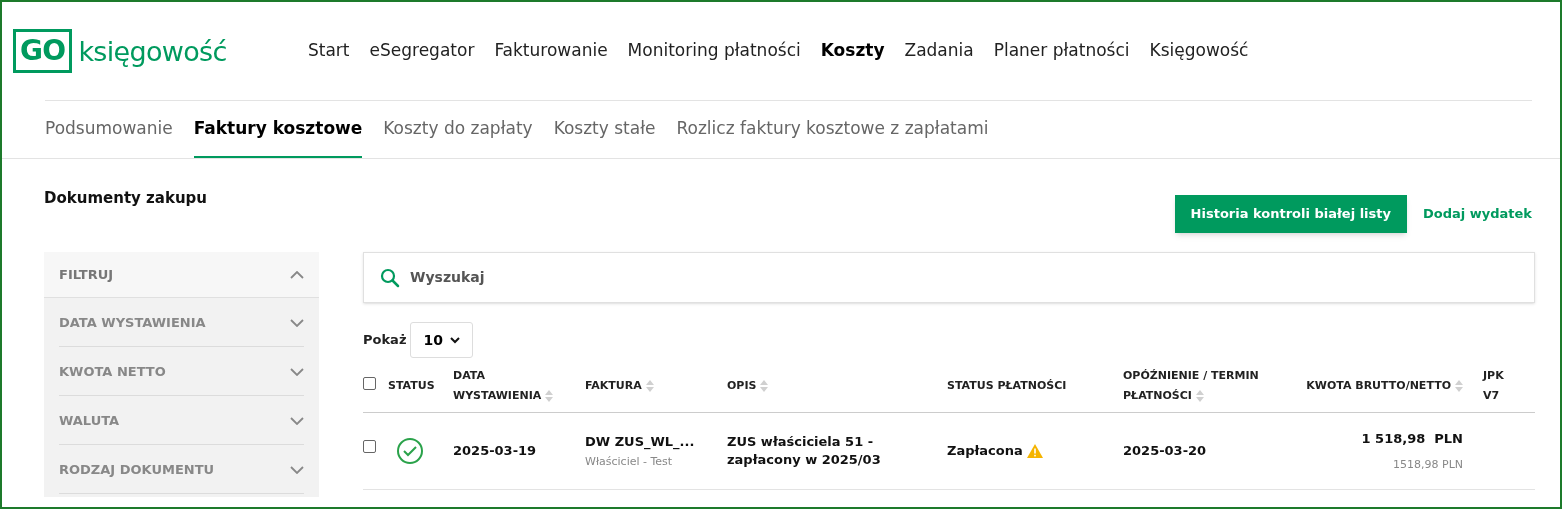  I want to click on column-header: STATUS, so click(411, 386).